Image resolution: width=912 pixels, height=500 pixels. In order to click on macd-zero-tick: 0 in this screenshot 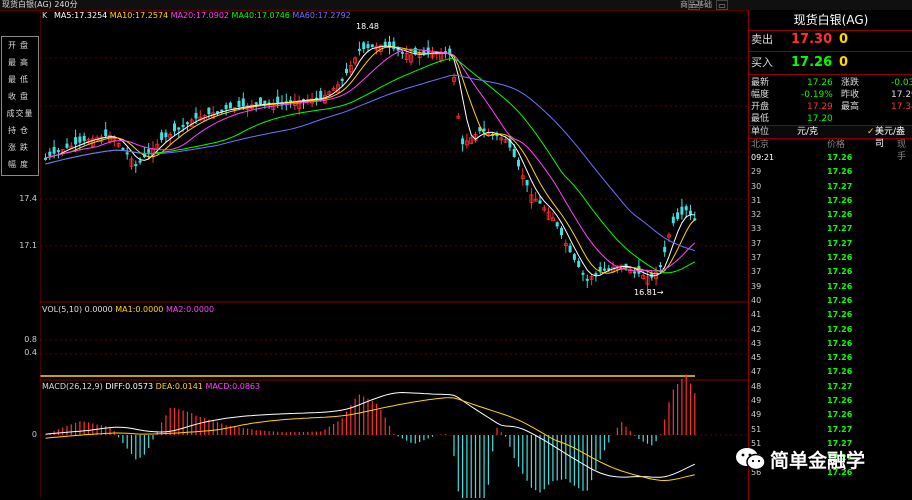, I will do `click(34, 434)`.